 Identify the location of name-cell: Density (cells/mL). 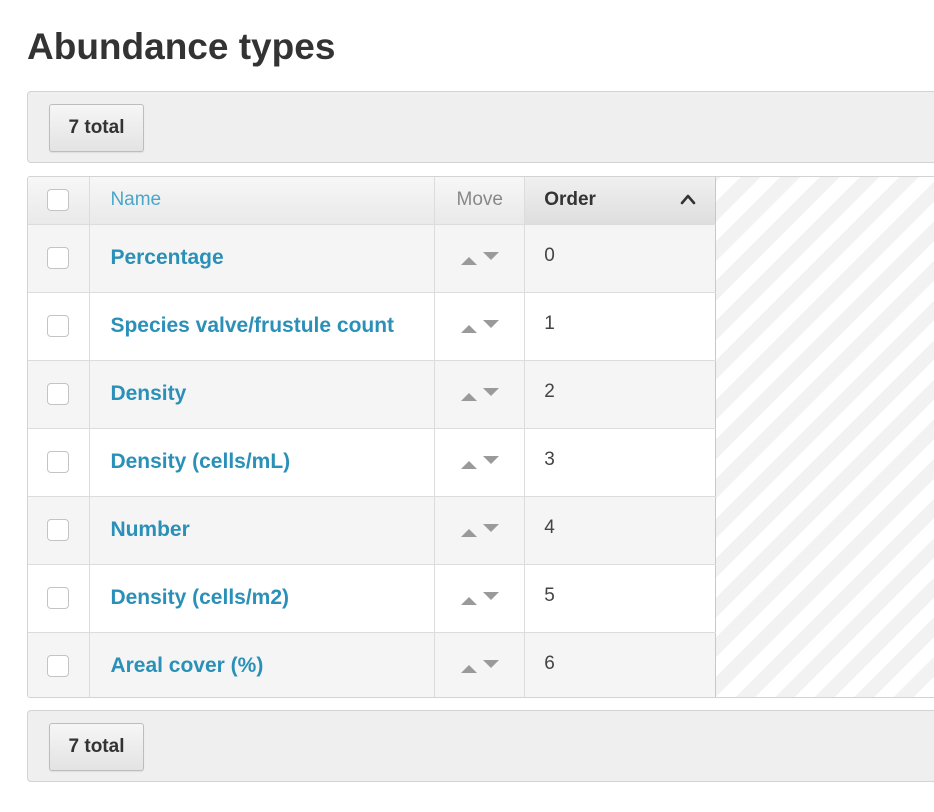
(262, 462).